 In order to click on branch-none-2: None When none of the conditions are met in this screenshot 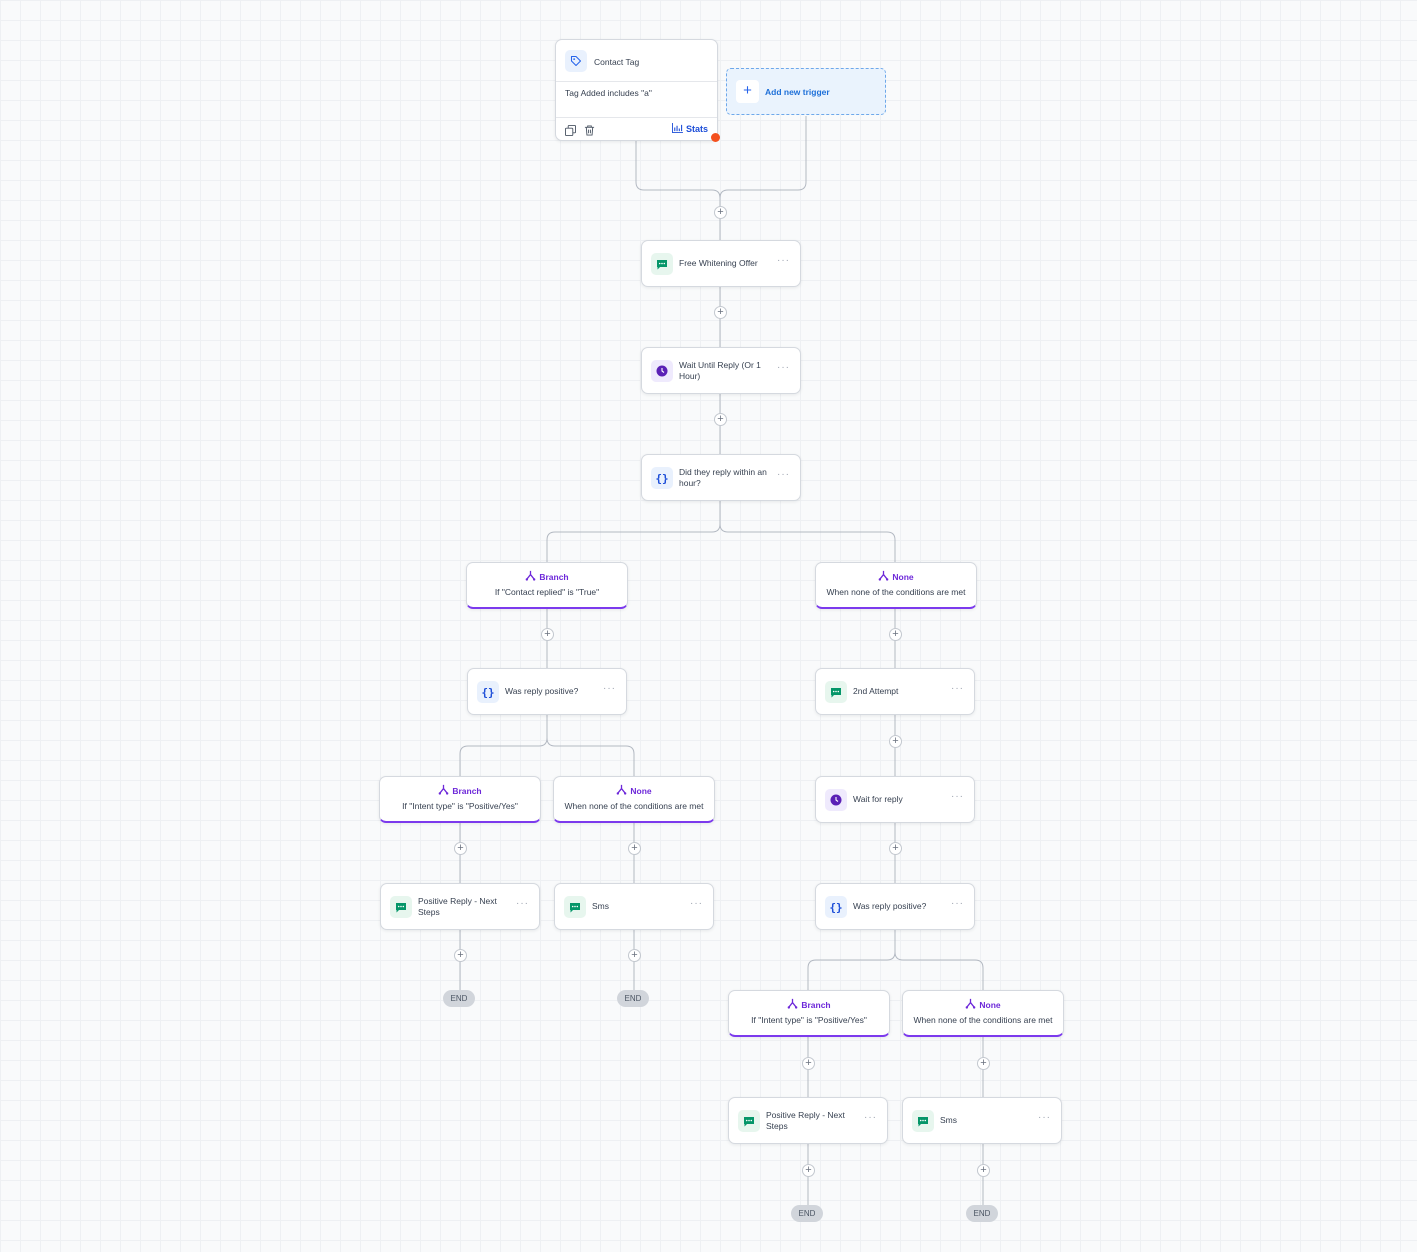, I will do `click(634, 799)`.